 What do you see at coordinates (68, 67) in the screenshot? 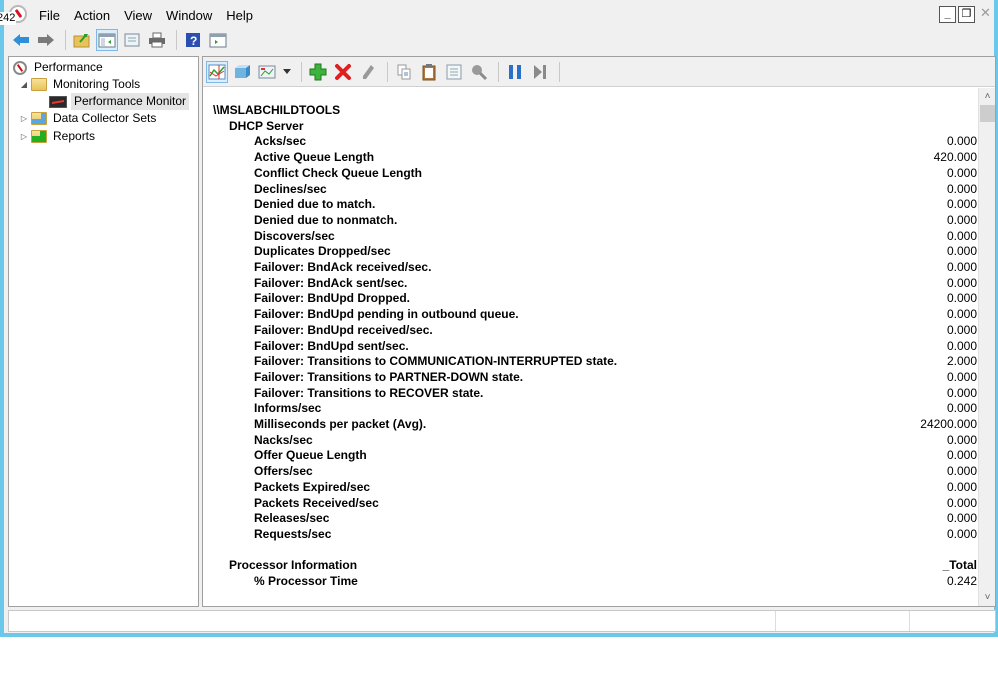
I see `tree-item-label: Performance` at bounding box center [68, 67].